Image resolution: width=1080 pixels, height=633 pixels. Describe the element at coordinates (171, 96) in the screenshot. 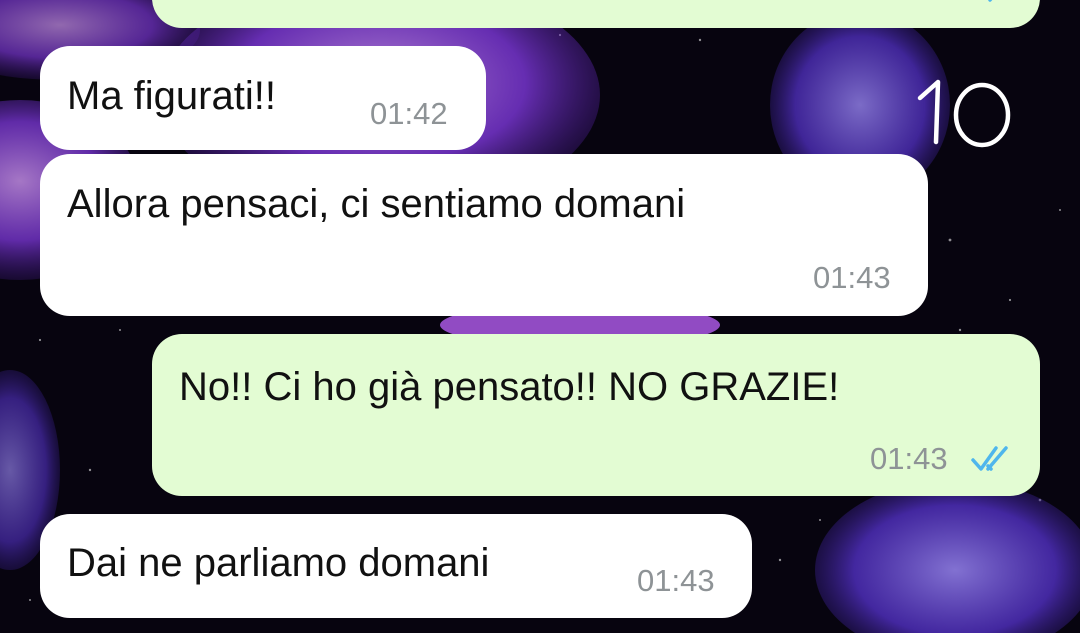

I see `message-text: Ma figurati!!` at that location.